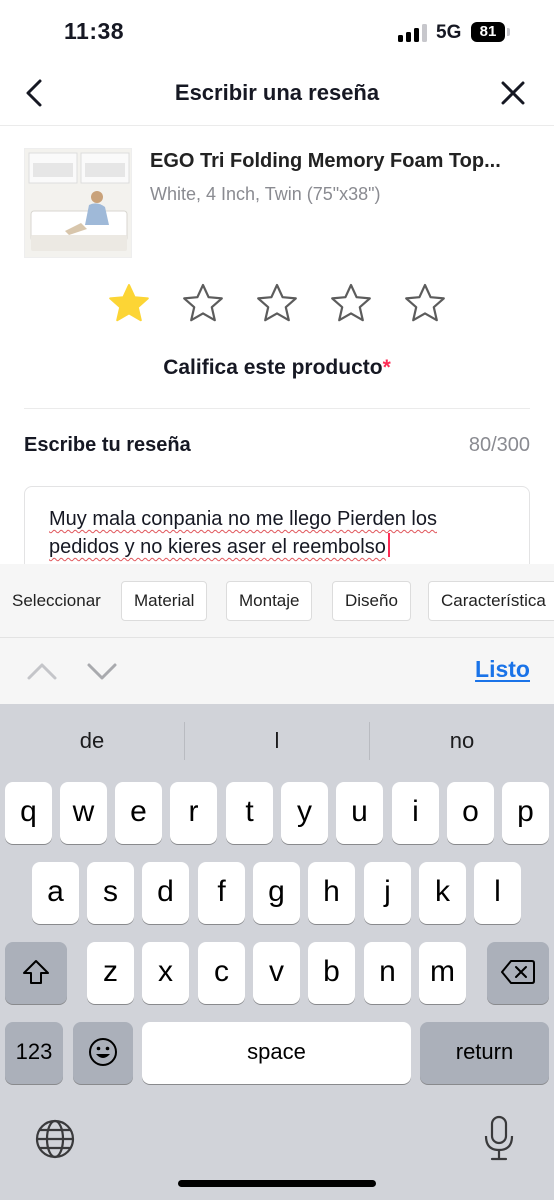 The height and width of the screenshot is (1200, 554). What do you see at coordinates (138, 813) in the screenshot?
I see `key-e: e` at bounding box center [138, 813].